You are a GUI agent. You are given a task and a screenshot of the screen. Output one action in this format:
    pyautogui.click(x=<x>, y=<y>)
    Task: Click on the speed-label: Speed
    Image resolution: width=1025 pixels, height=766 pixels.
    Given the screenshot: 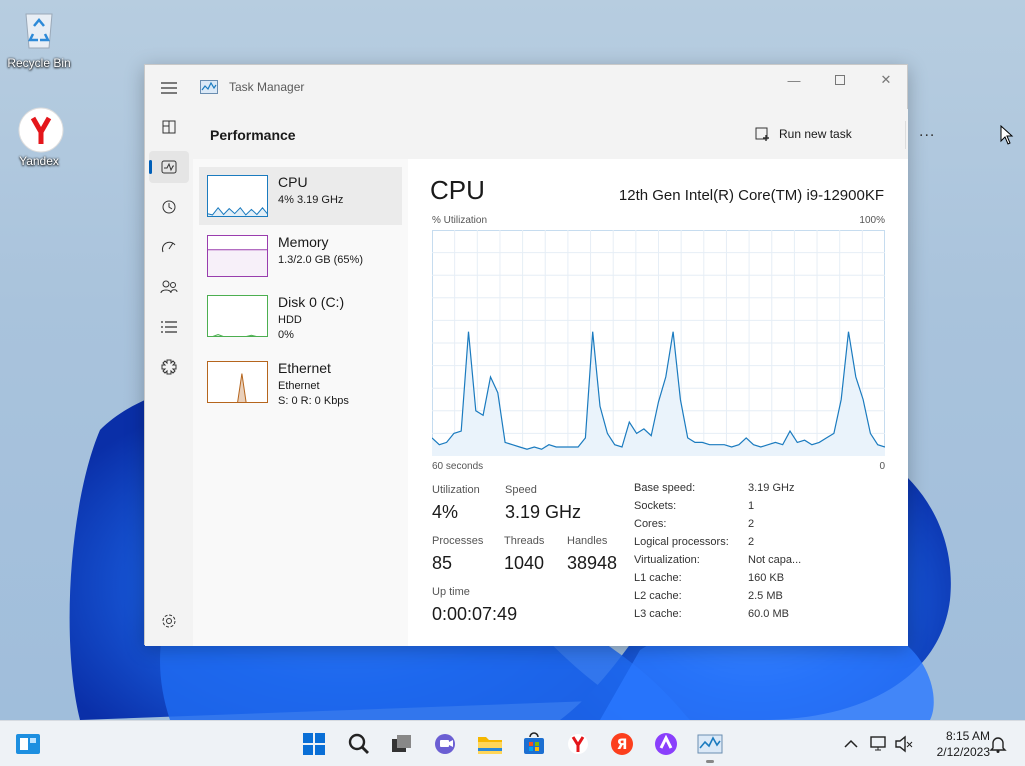 What is the action you would take?
    pyautogui.click(x=521, y=490)
    